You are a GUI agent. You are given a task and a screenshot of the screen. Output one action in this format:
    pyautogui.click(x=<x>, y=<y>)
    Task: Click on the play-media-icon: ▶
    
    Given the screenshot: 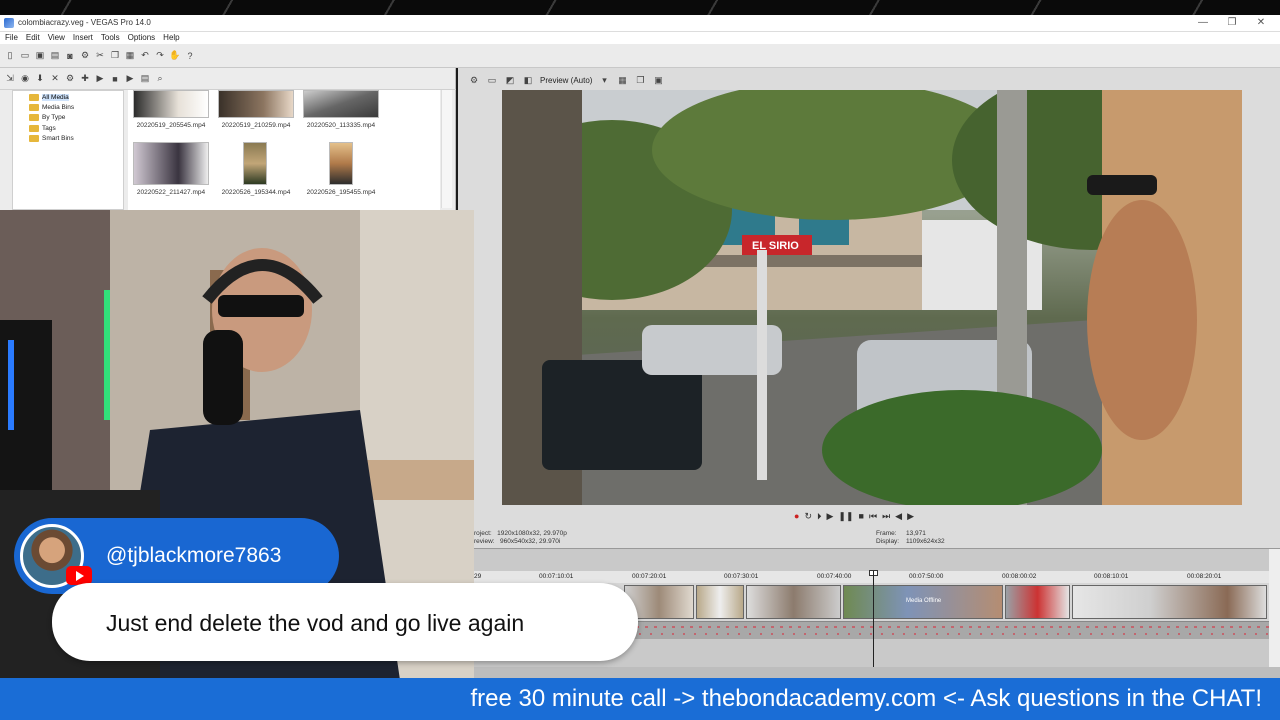 What is the action you would take?
    pyautogui.click(x=100, y=79)
    